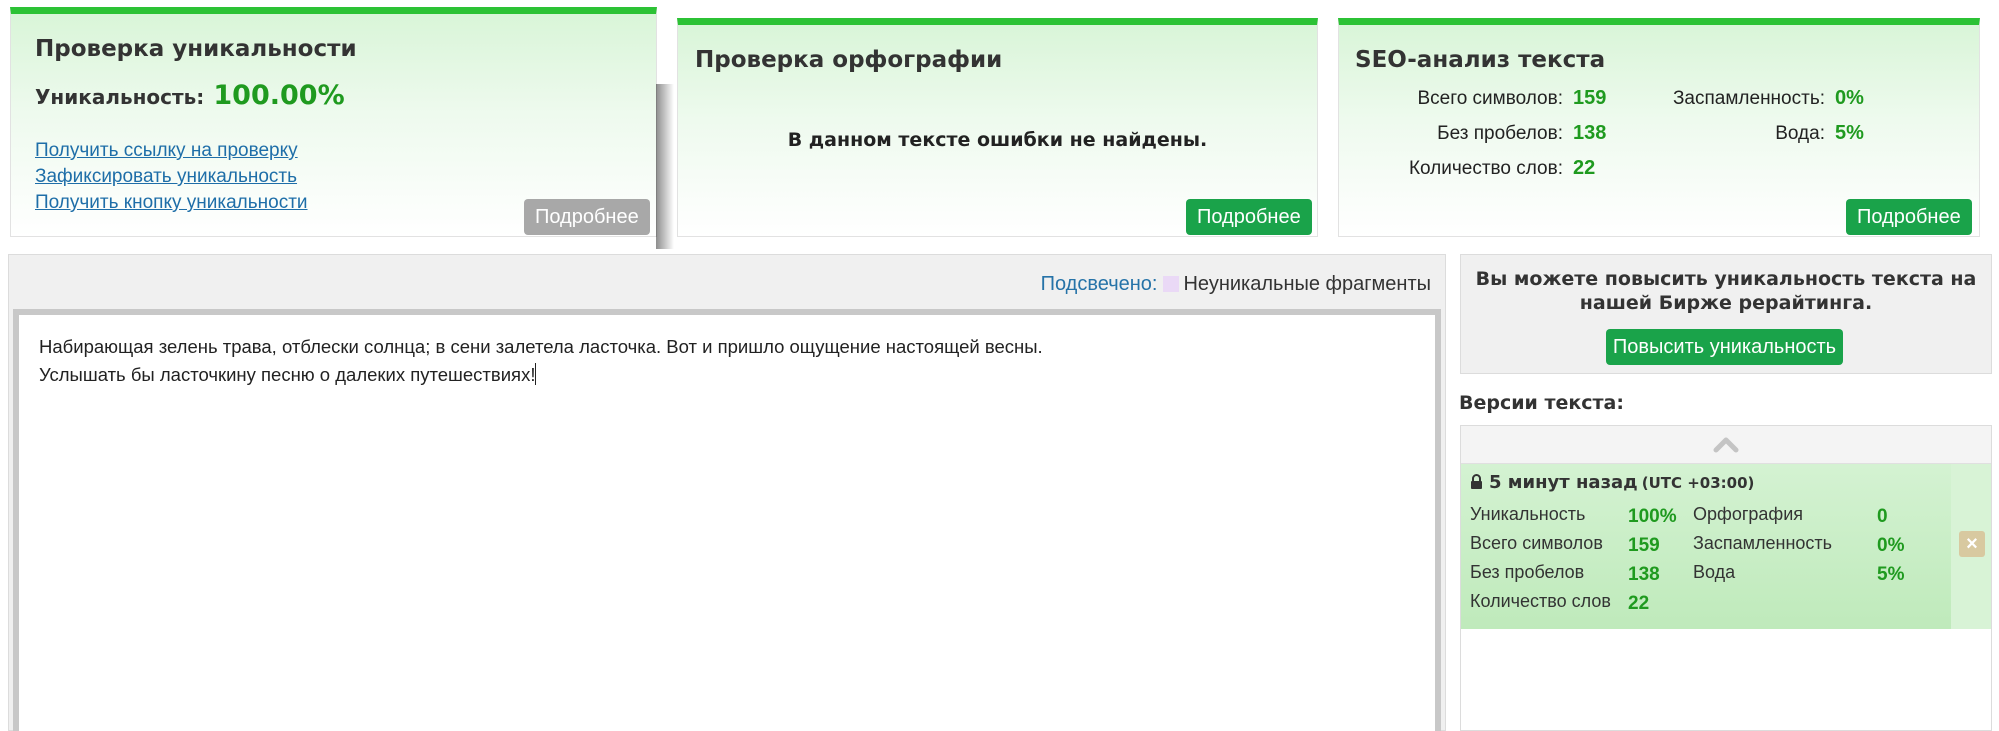 The height and width of the screenshot is (731, 1999). I want to click on seo-total-chars-label: Всего символов:, so click(1490, 98).